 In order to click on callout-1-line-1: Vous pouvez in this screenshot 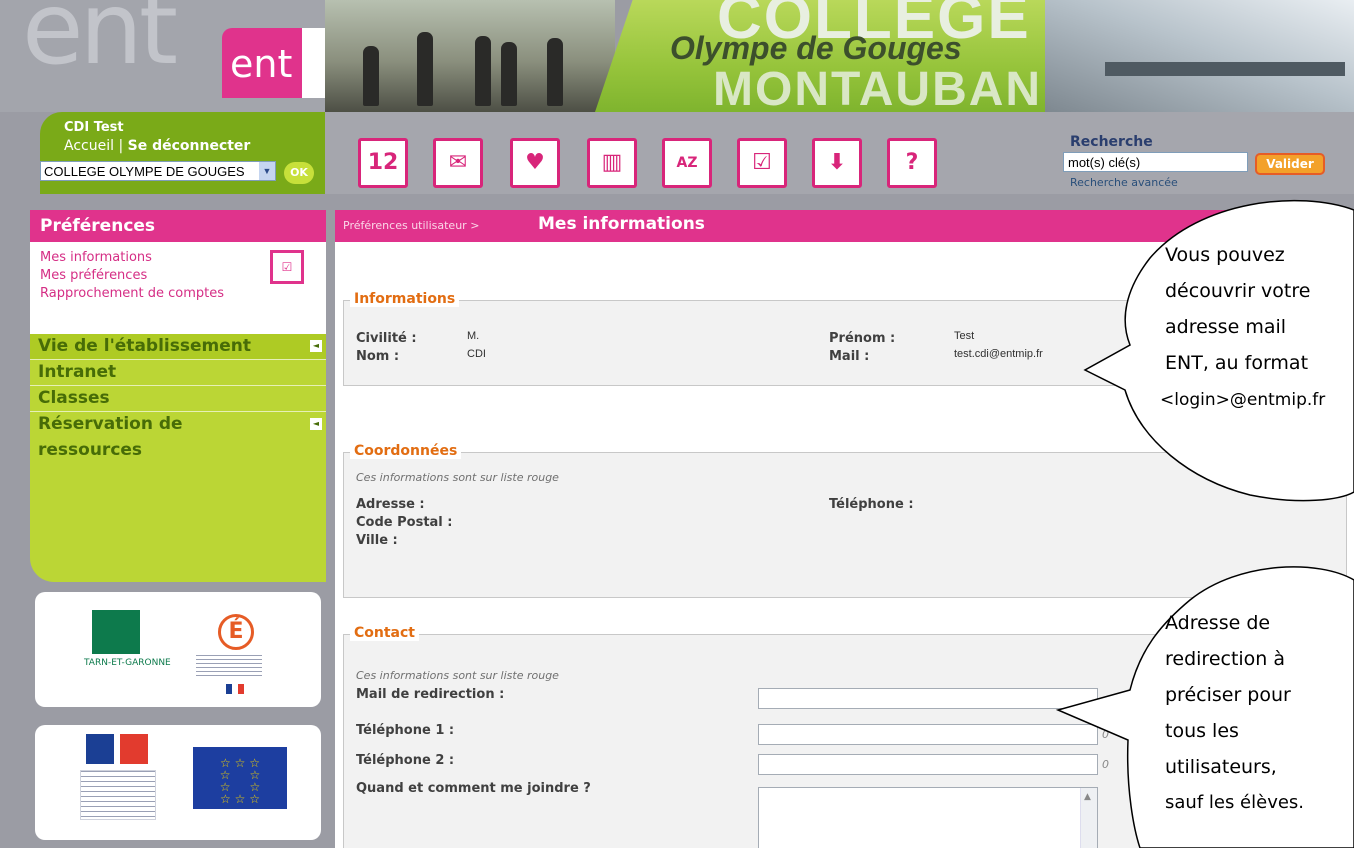, I will do `click(1225, 255)`.